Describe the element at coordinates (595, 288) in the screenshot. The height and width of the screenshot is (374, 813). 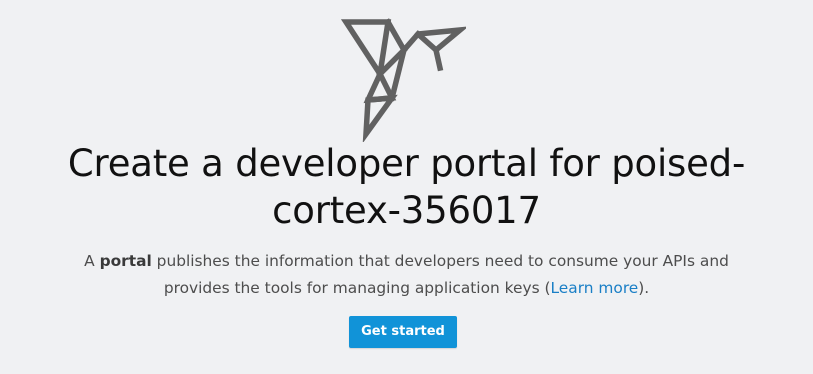
I see `learn-more-link: Learn more` at that location.